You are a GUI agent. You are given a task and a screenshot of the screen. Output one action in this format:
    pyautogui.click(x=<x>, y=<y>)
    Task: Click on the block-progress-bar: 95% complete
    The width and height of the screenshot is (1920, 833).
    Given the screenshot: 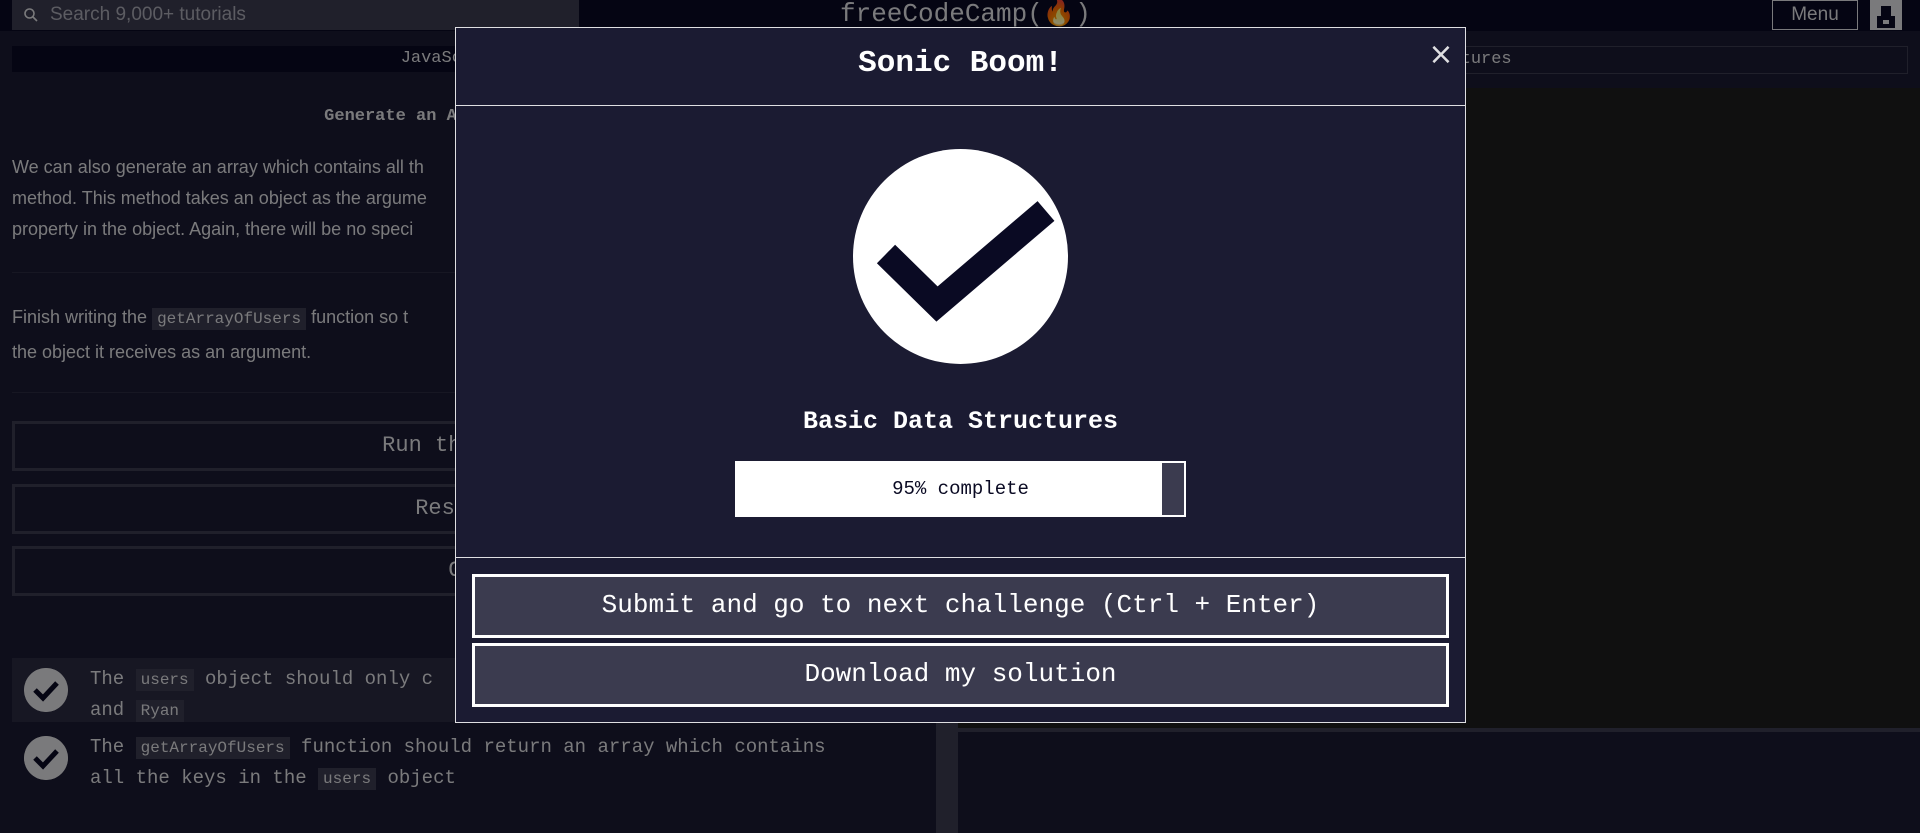 What is the action you would take?
    pyautogui.click(x=960, y=489)
    